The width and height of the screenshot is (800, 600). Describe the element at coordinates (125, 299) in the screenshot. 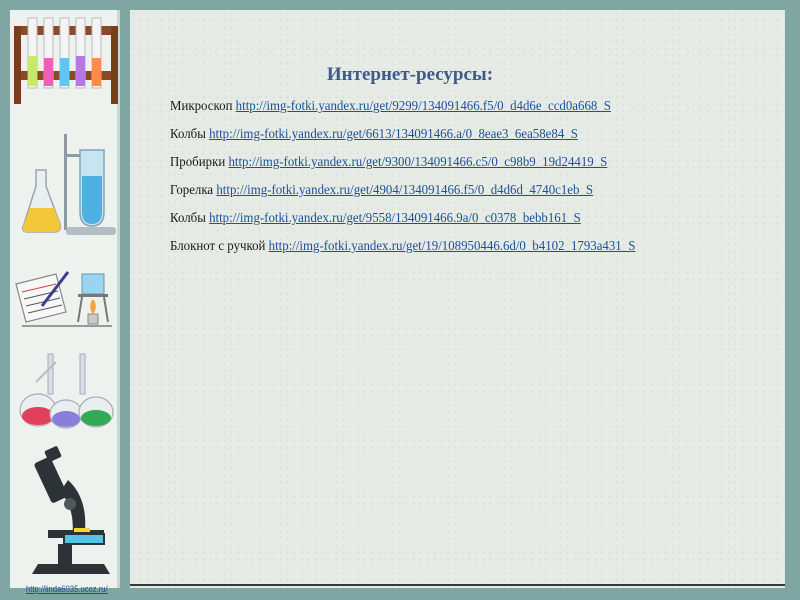

I see `divider-strip` at that location.